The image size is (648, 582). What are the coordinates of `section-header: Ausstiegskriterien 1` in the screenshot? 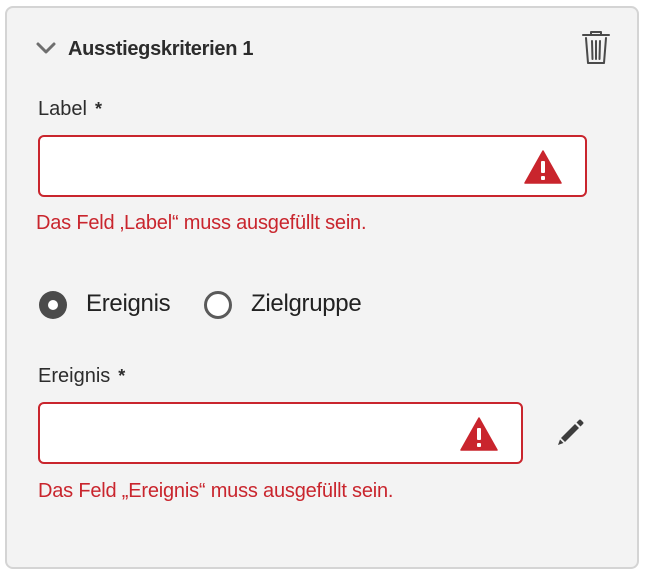 It's located at (322, 48).